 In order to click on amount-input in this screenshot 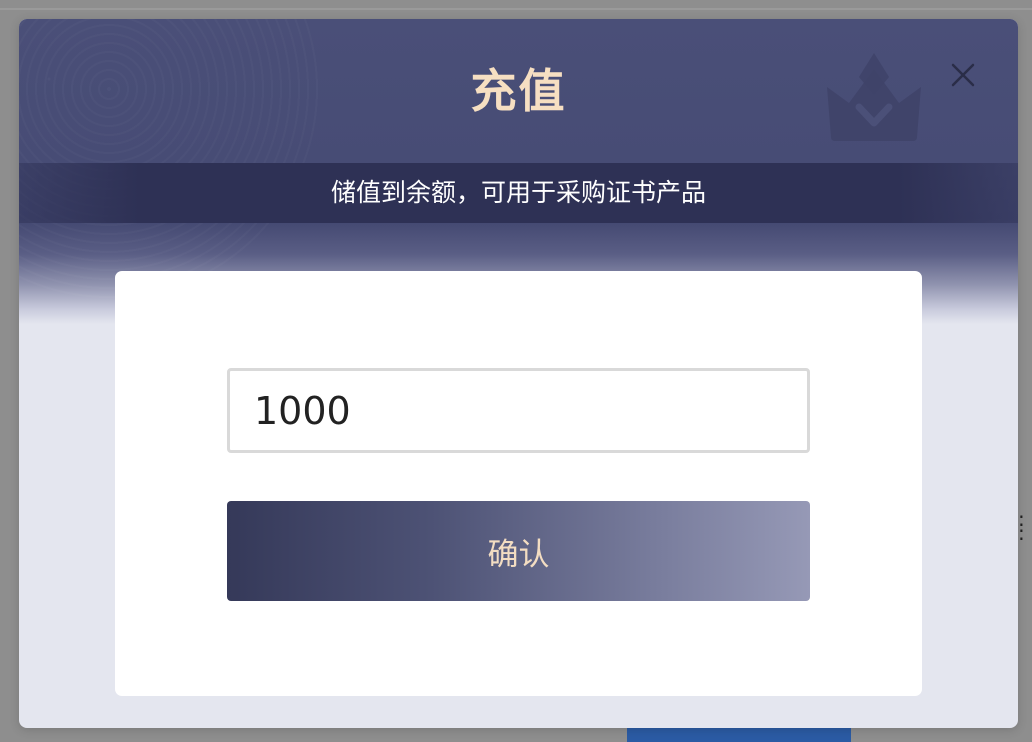, I will do `click(518, 410)`.